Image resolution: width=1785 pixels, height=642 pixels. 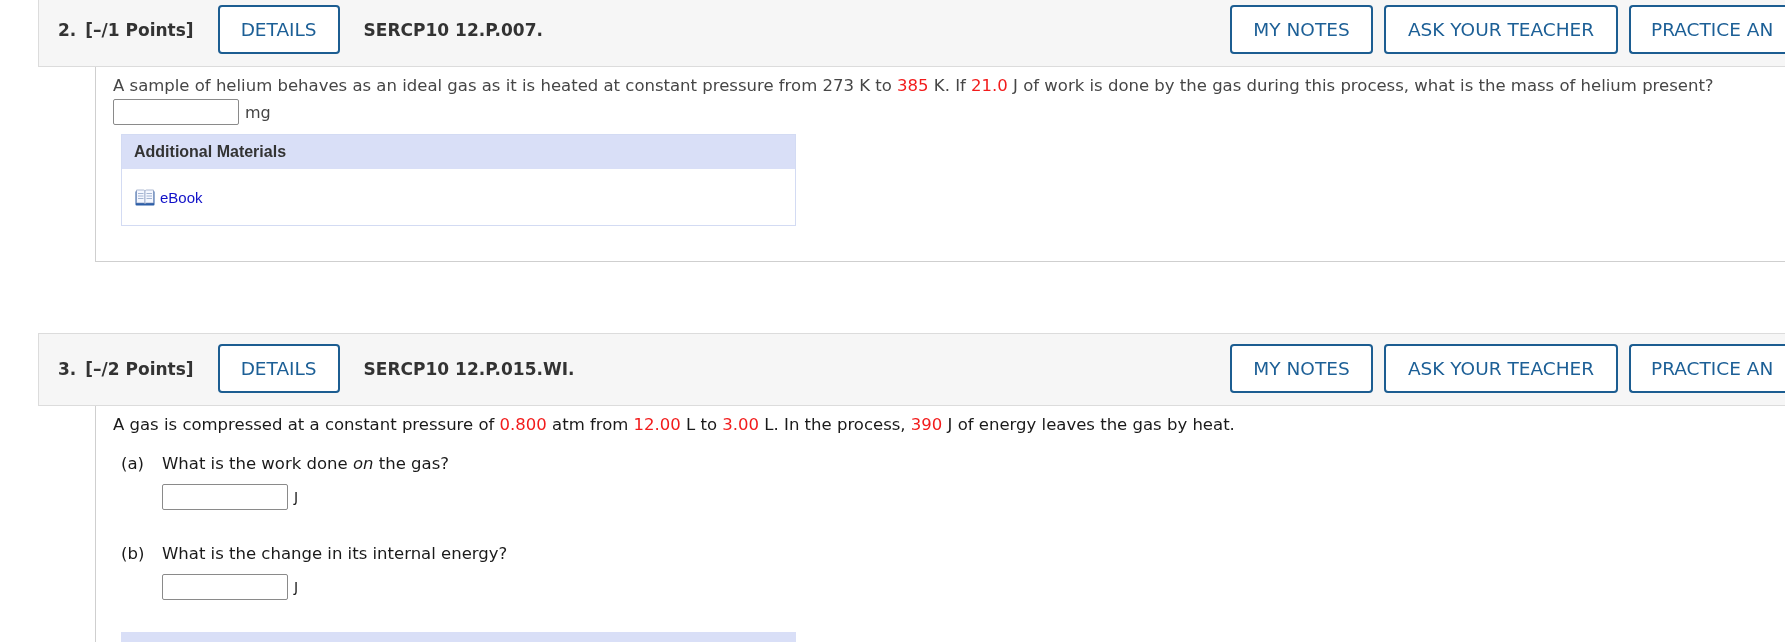 I want to click on book-icon, so click(x=145, y=197).